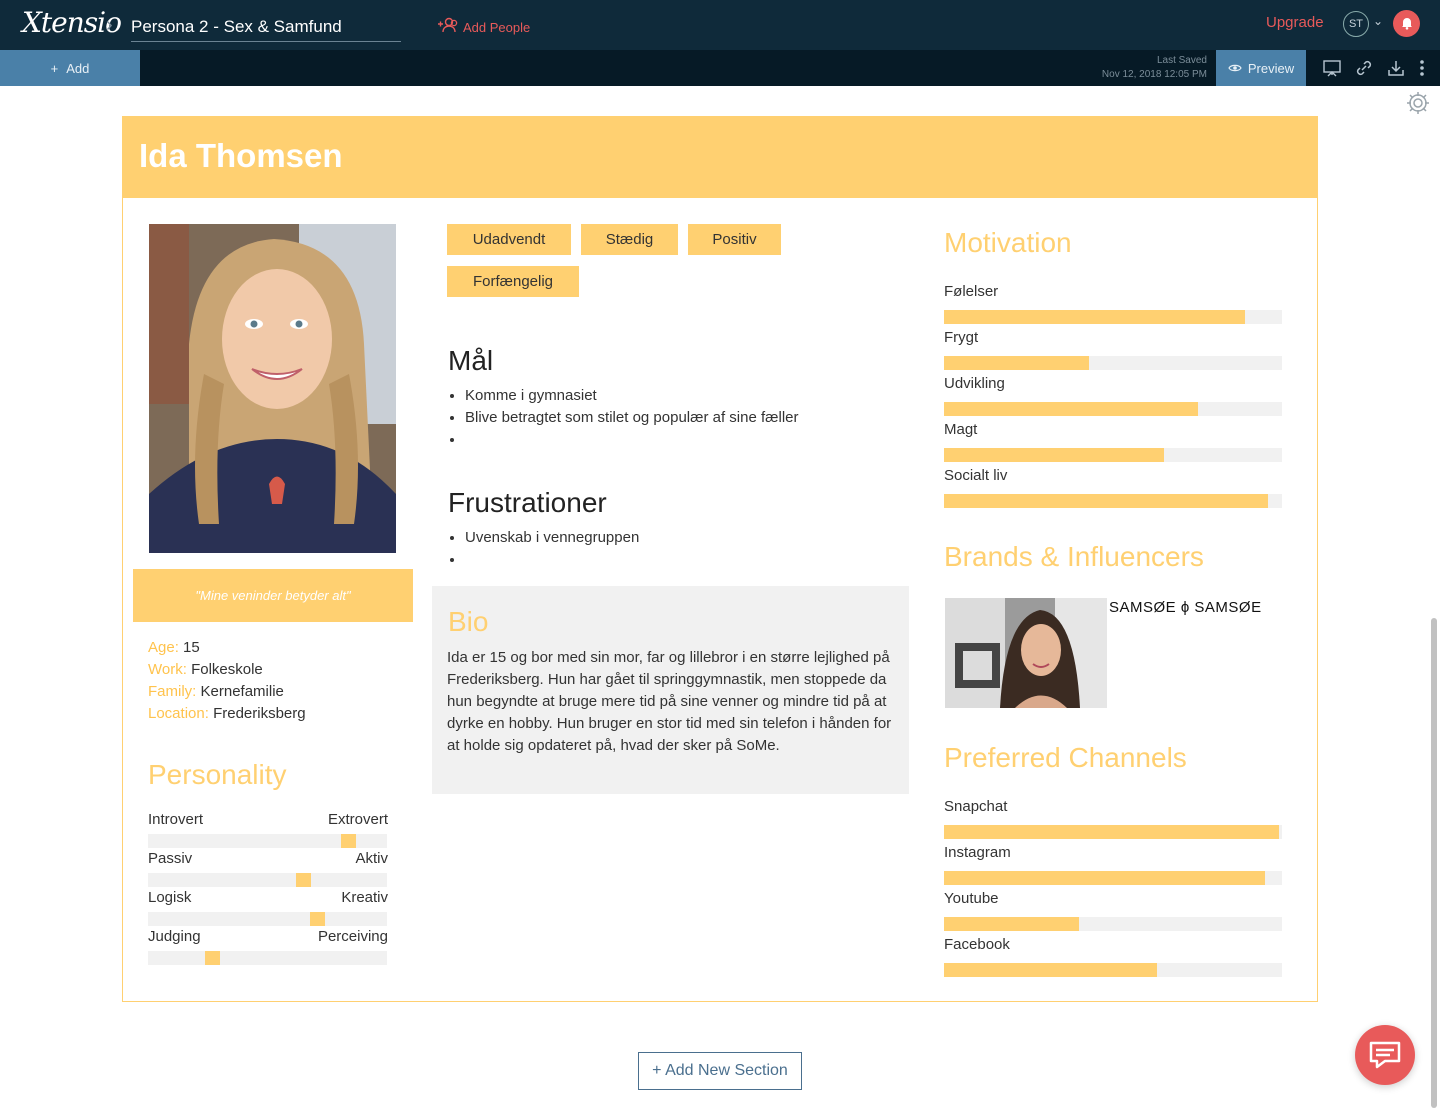 Image resolution: width=1440 pixels, height=1110 pixels. Describe the element at coordinates (1113, 441) in the screenshot. I see `motivation-bar: Magt` at that location.